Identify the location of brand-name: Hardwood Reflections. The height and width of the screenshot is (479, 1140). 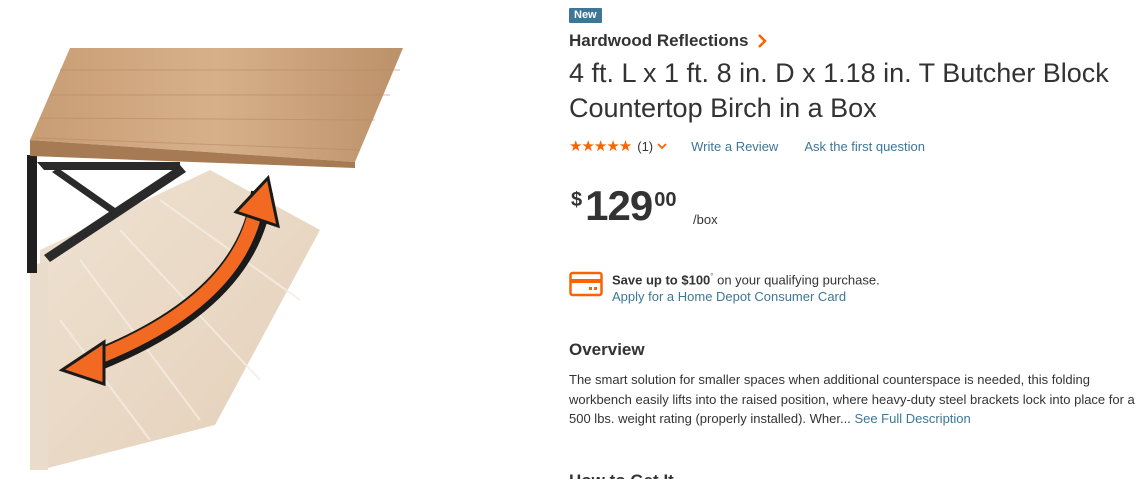
(658, 41).